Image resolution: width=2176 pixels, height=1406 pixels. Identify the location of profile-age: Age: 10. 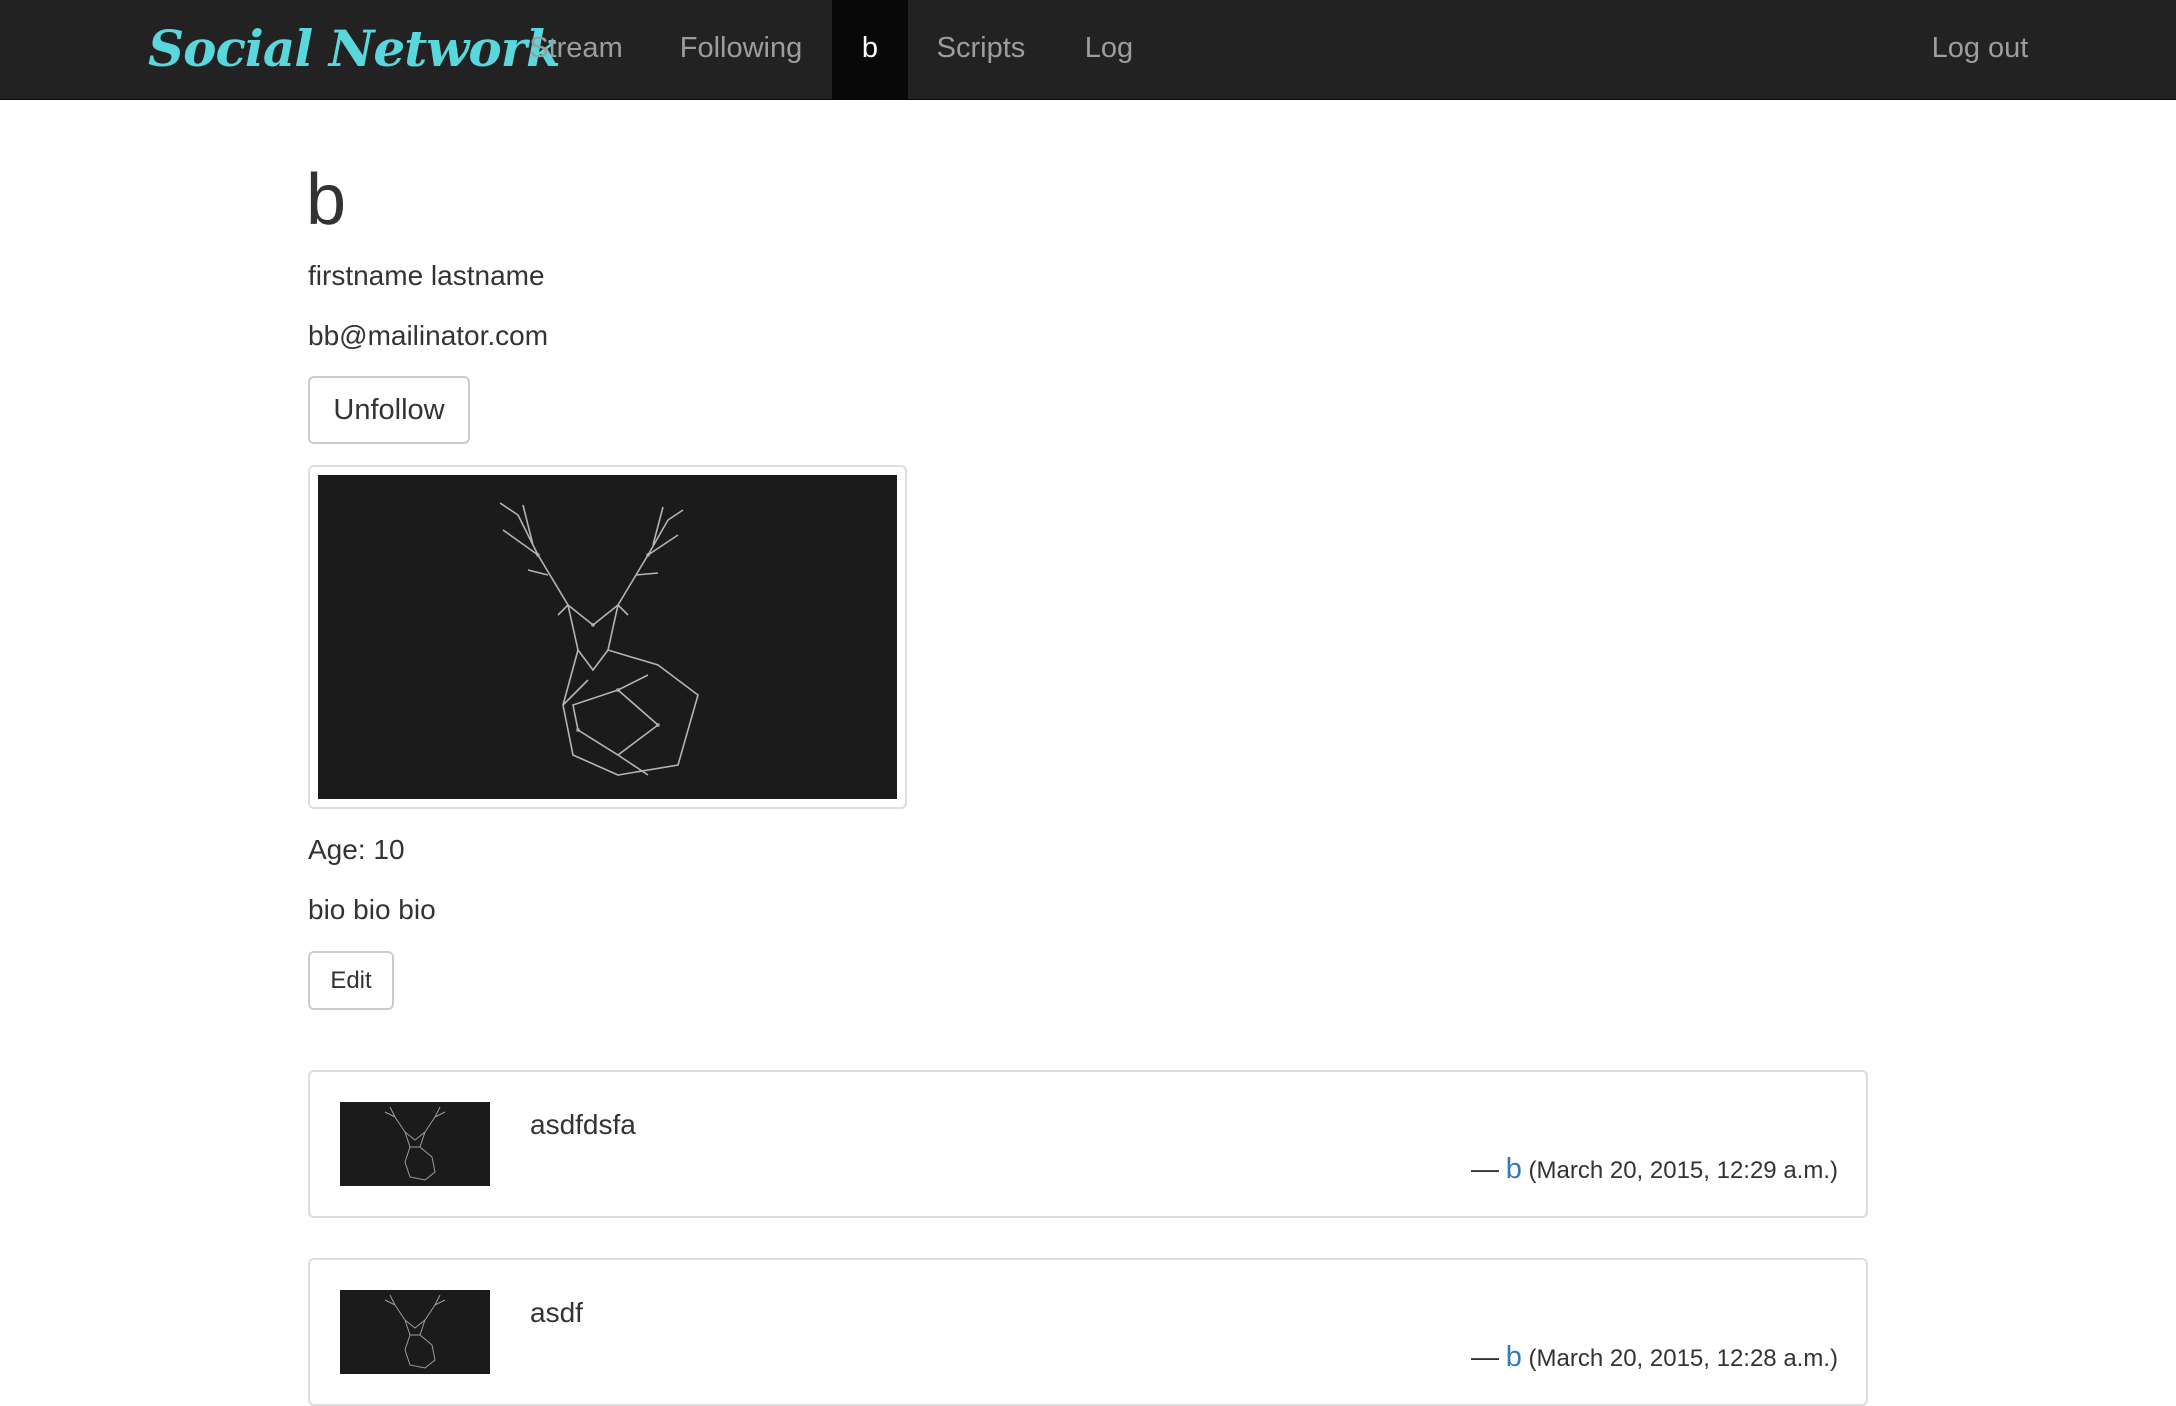
(356, 849).